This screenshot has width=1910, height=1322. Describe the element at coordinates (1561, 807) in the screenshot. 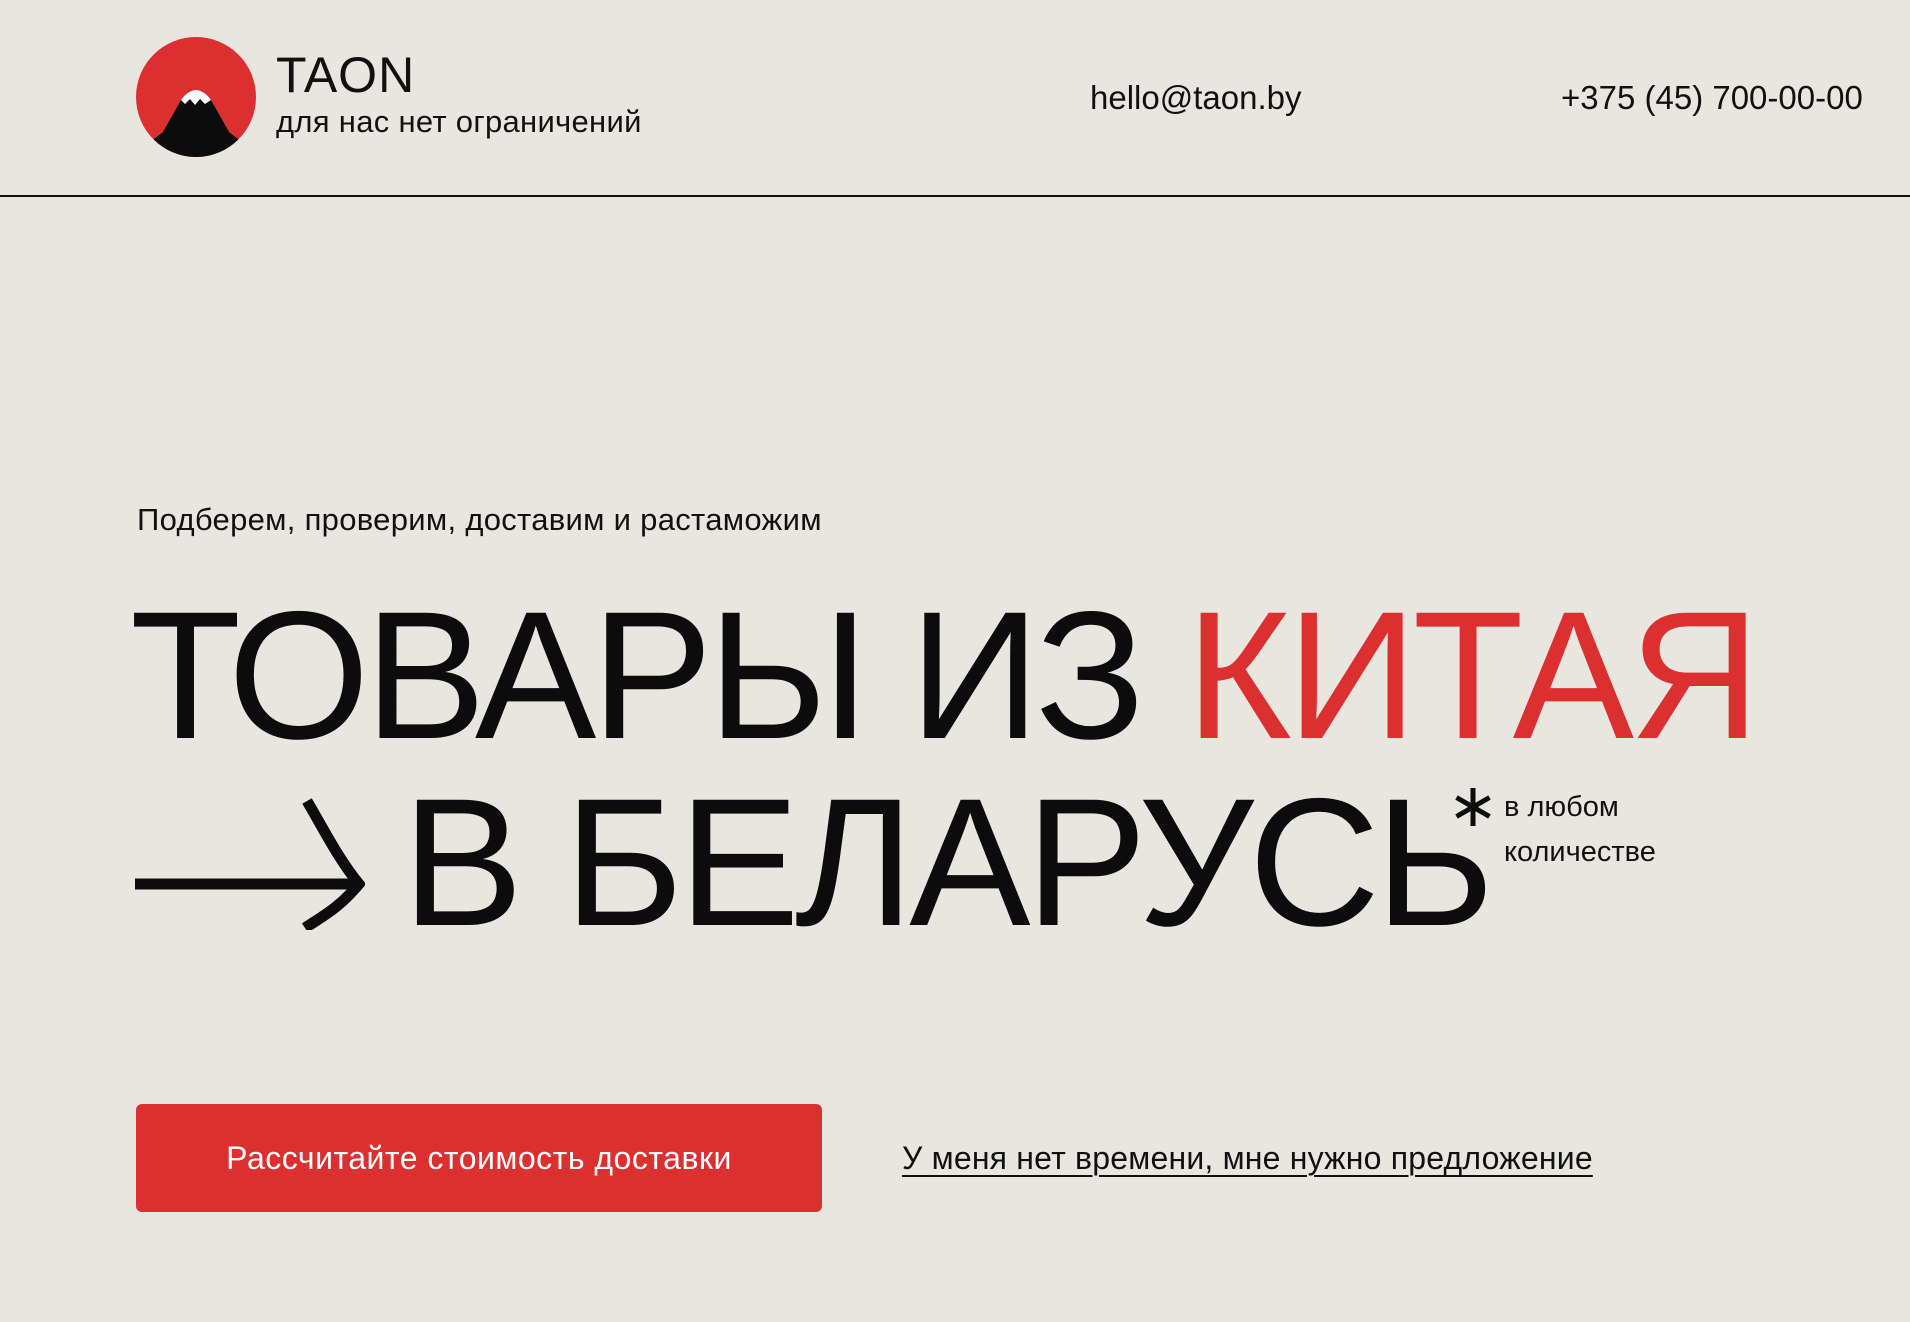

I see `quantity-note-line1: в любом` at that location.